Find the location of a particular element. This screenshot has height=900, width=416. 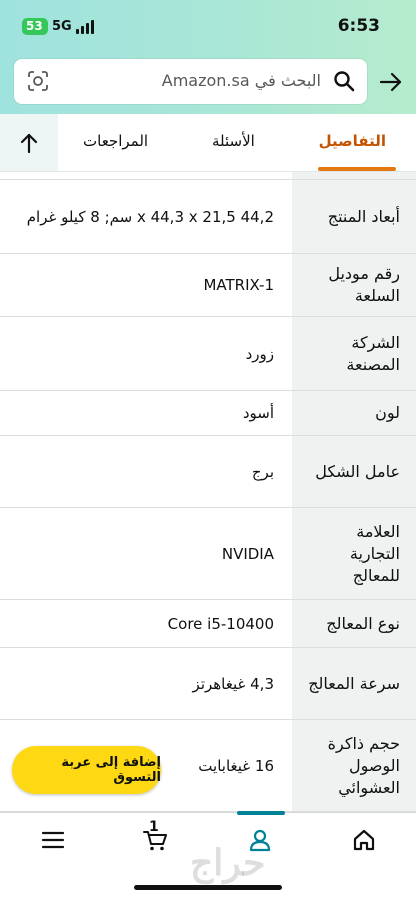

home-indicator is located at coordinates (208, 887).